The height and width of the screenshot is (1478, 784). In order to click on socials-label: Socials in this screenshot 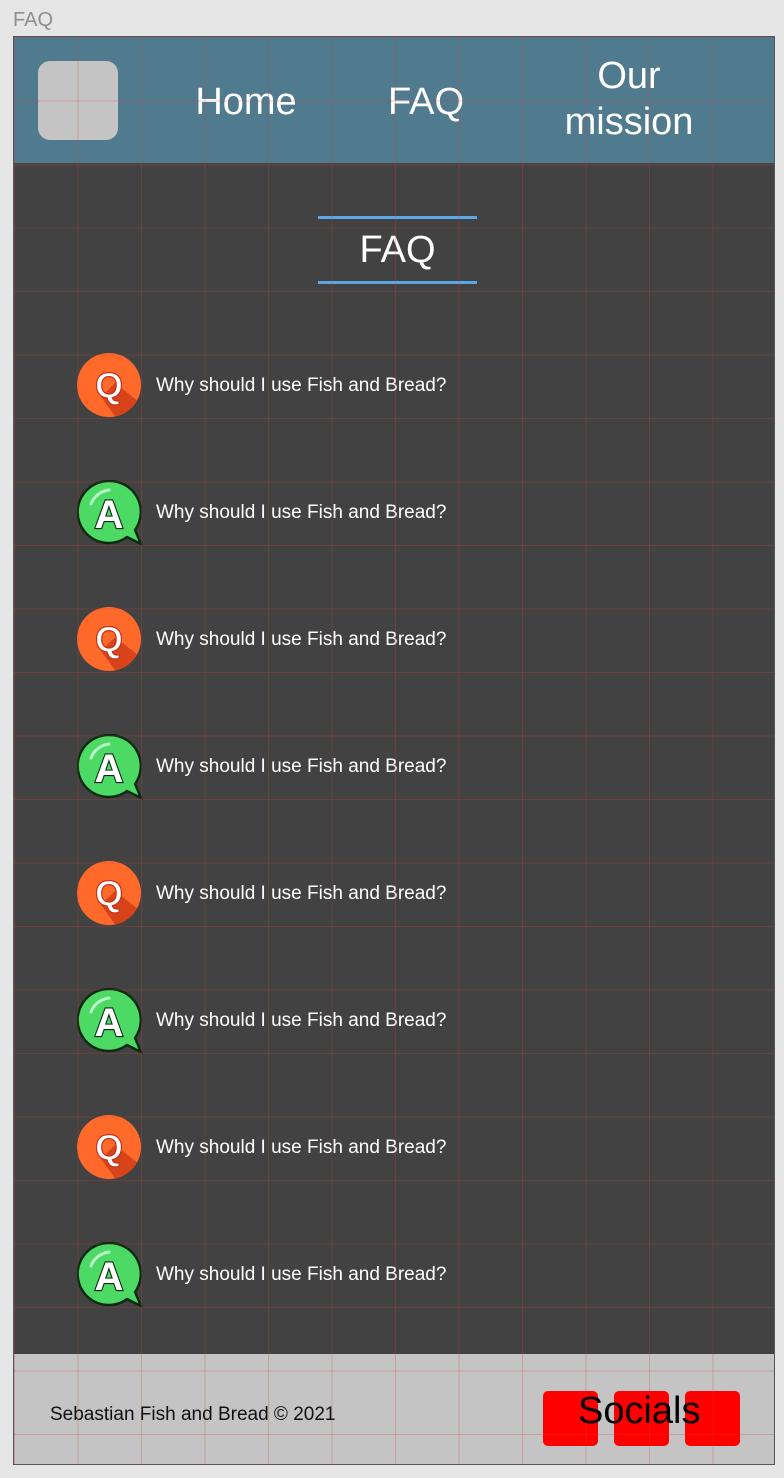, I will do `click(639, 1411)`.